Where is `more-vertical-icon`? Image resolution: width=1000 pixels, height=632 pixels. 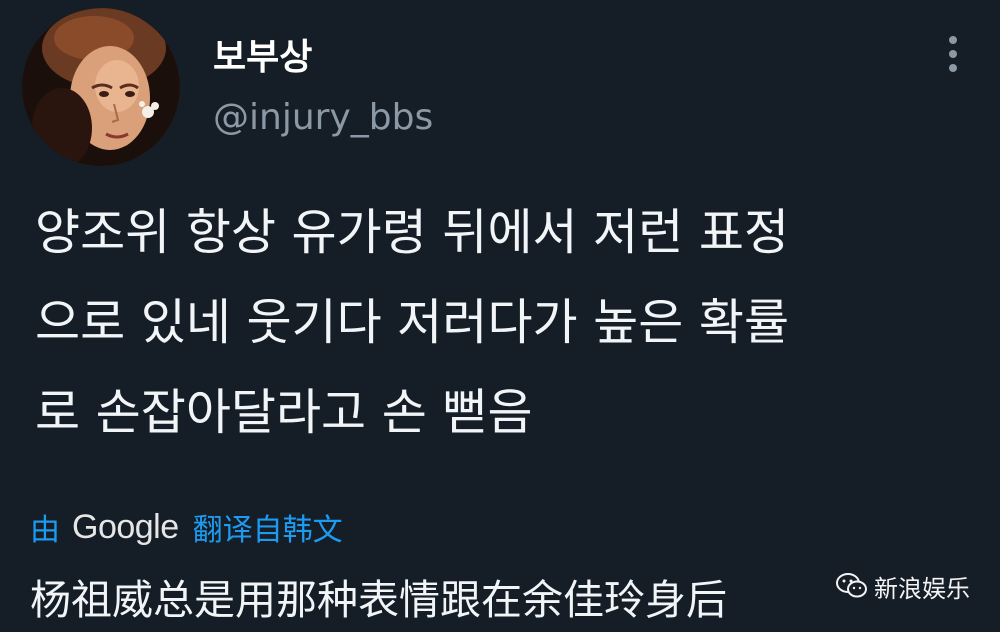 more-vertical-icon is located at coordinates (953, 54).